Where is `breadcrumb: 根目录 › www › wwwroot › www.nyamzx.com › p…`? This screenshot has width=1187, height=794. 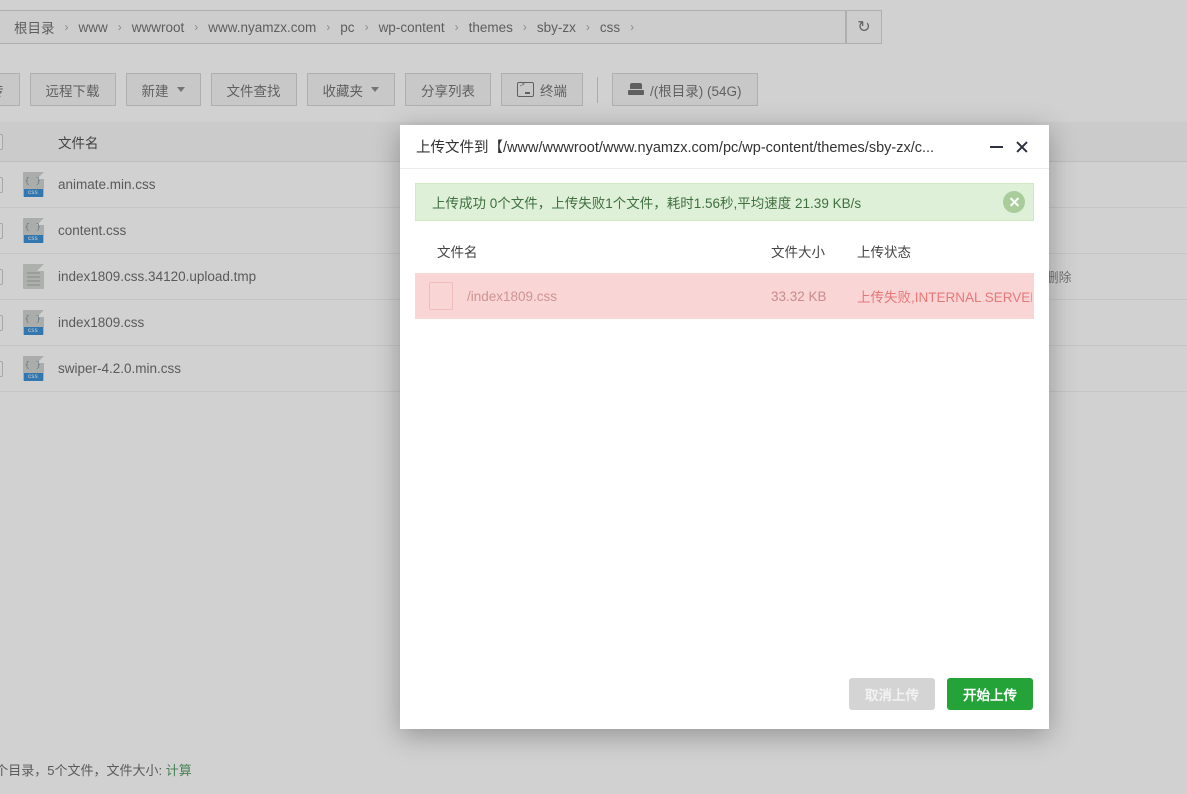
breadcrumb: 根目录 › www › wwwroot › www.nyamzx.com › p… is located at coordinates (423, 27).